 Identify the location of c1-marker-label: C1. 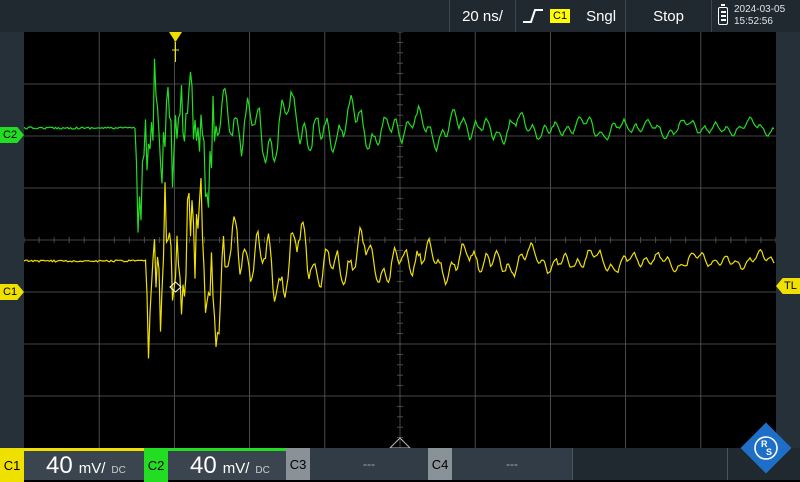
(10, 292).